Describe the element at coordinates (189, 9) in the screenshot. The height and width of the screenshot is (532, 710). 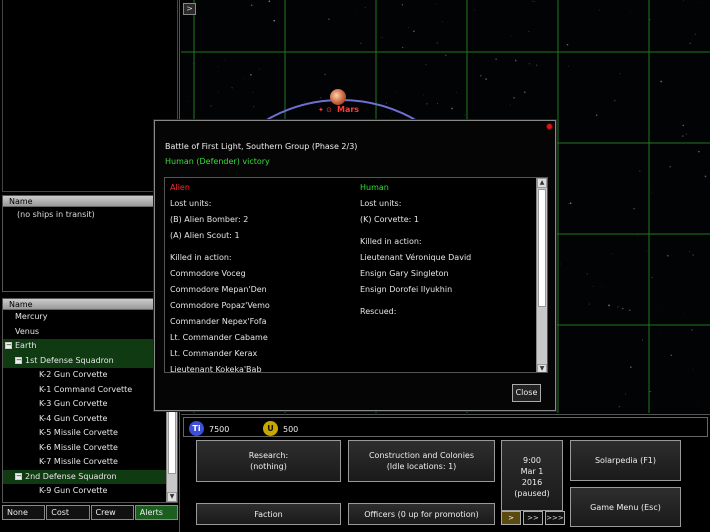
I see `expand-panel-button: >` at that location.